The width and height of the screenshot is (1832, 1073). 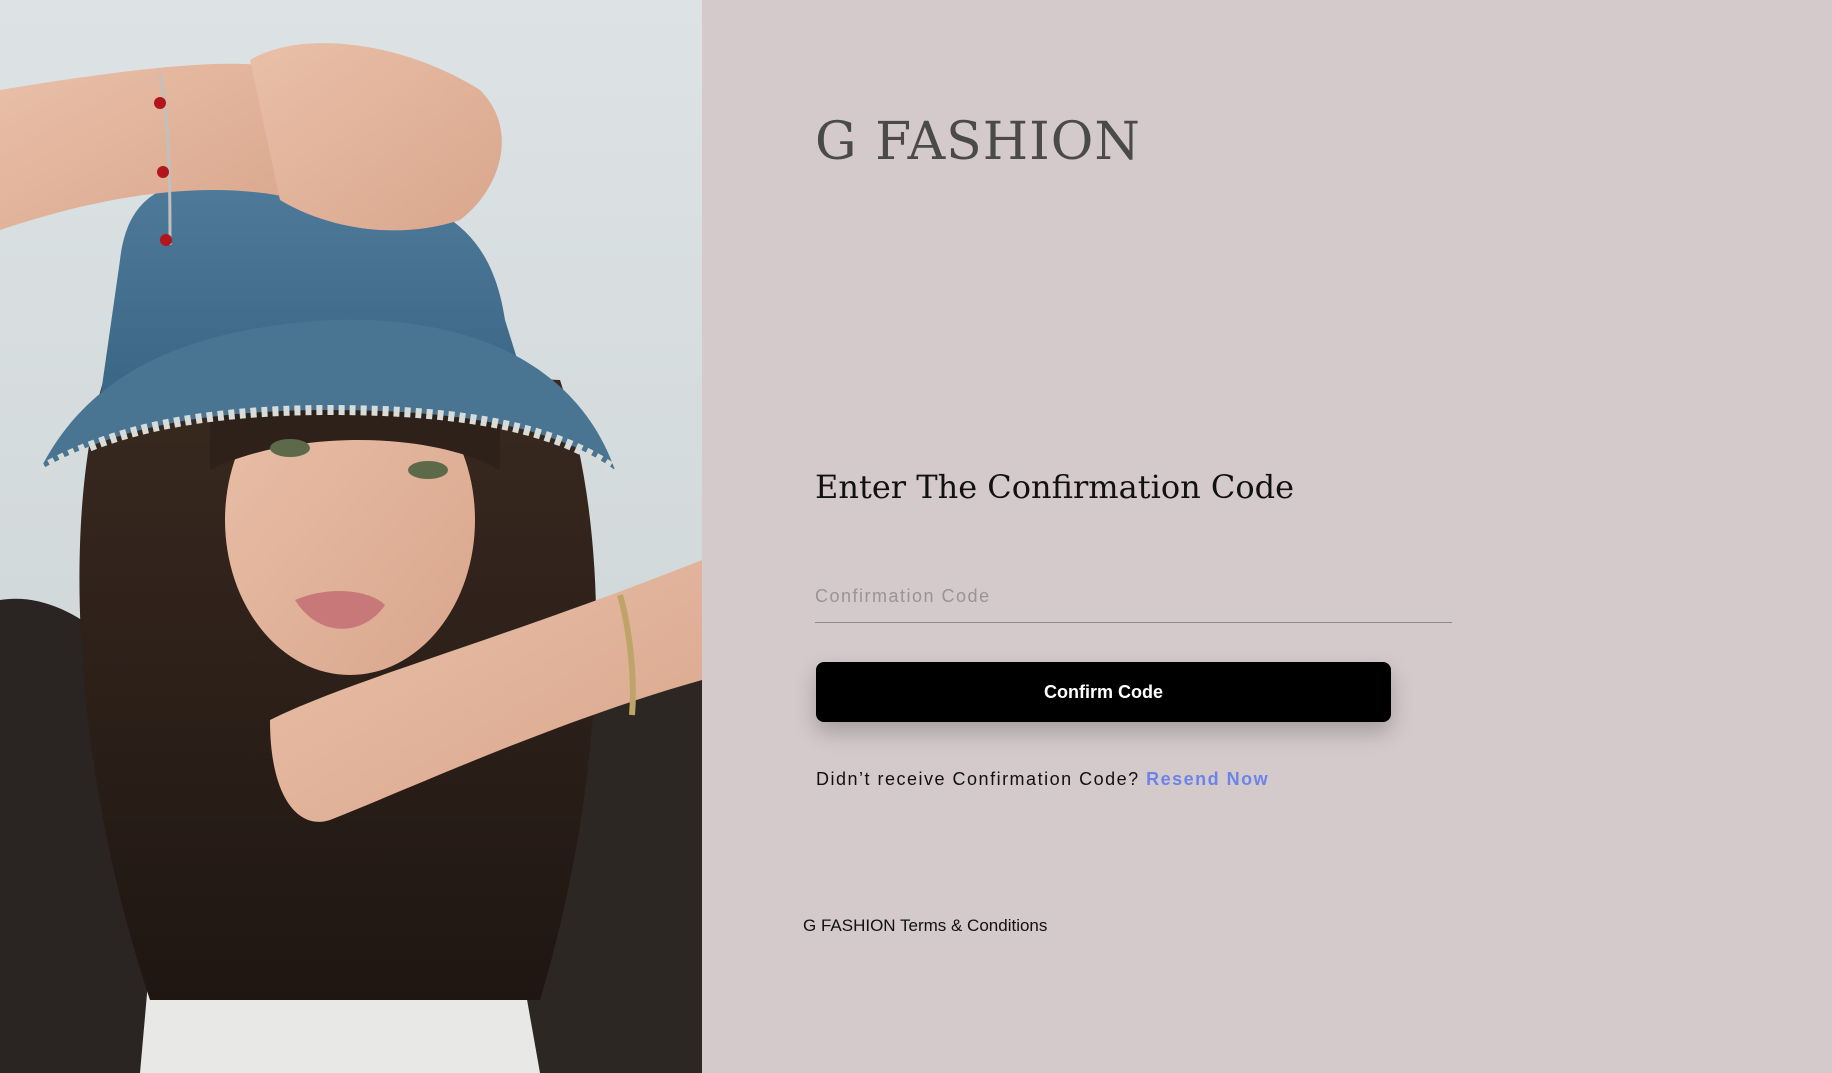 What do you see at coordinates (981, 779) in the screenshot?
I see `resend-prompt-text: Didn’t receive Confirmation Code?` at bounding box center [981, 779].